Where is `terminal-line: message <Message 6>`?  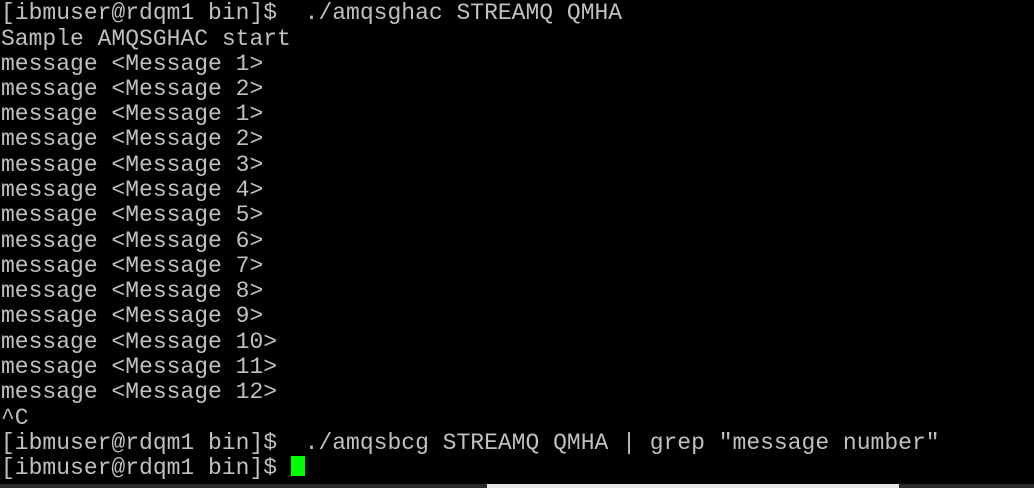
terminal-line: message <Message 6> is located at coordinates (132, 241).